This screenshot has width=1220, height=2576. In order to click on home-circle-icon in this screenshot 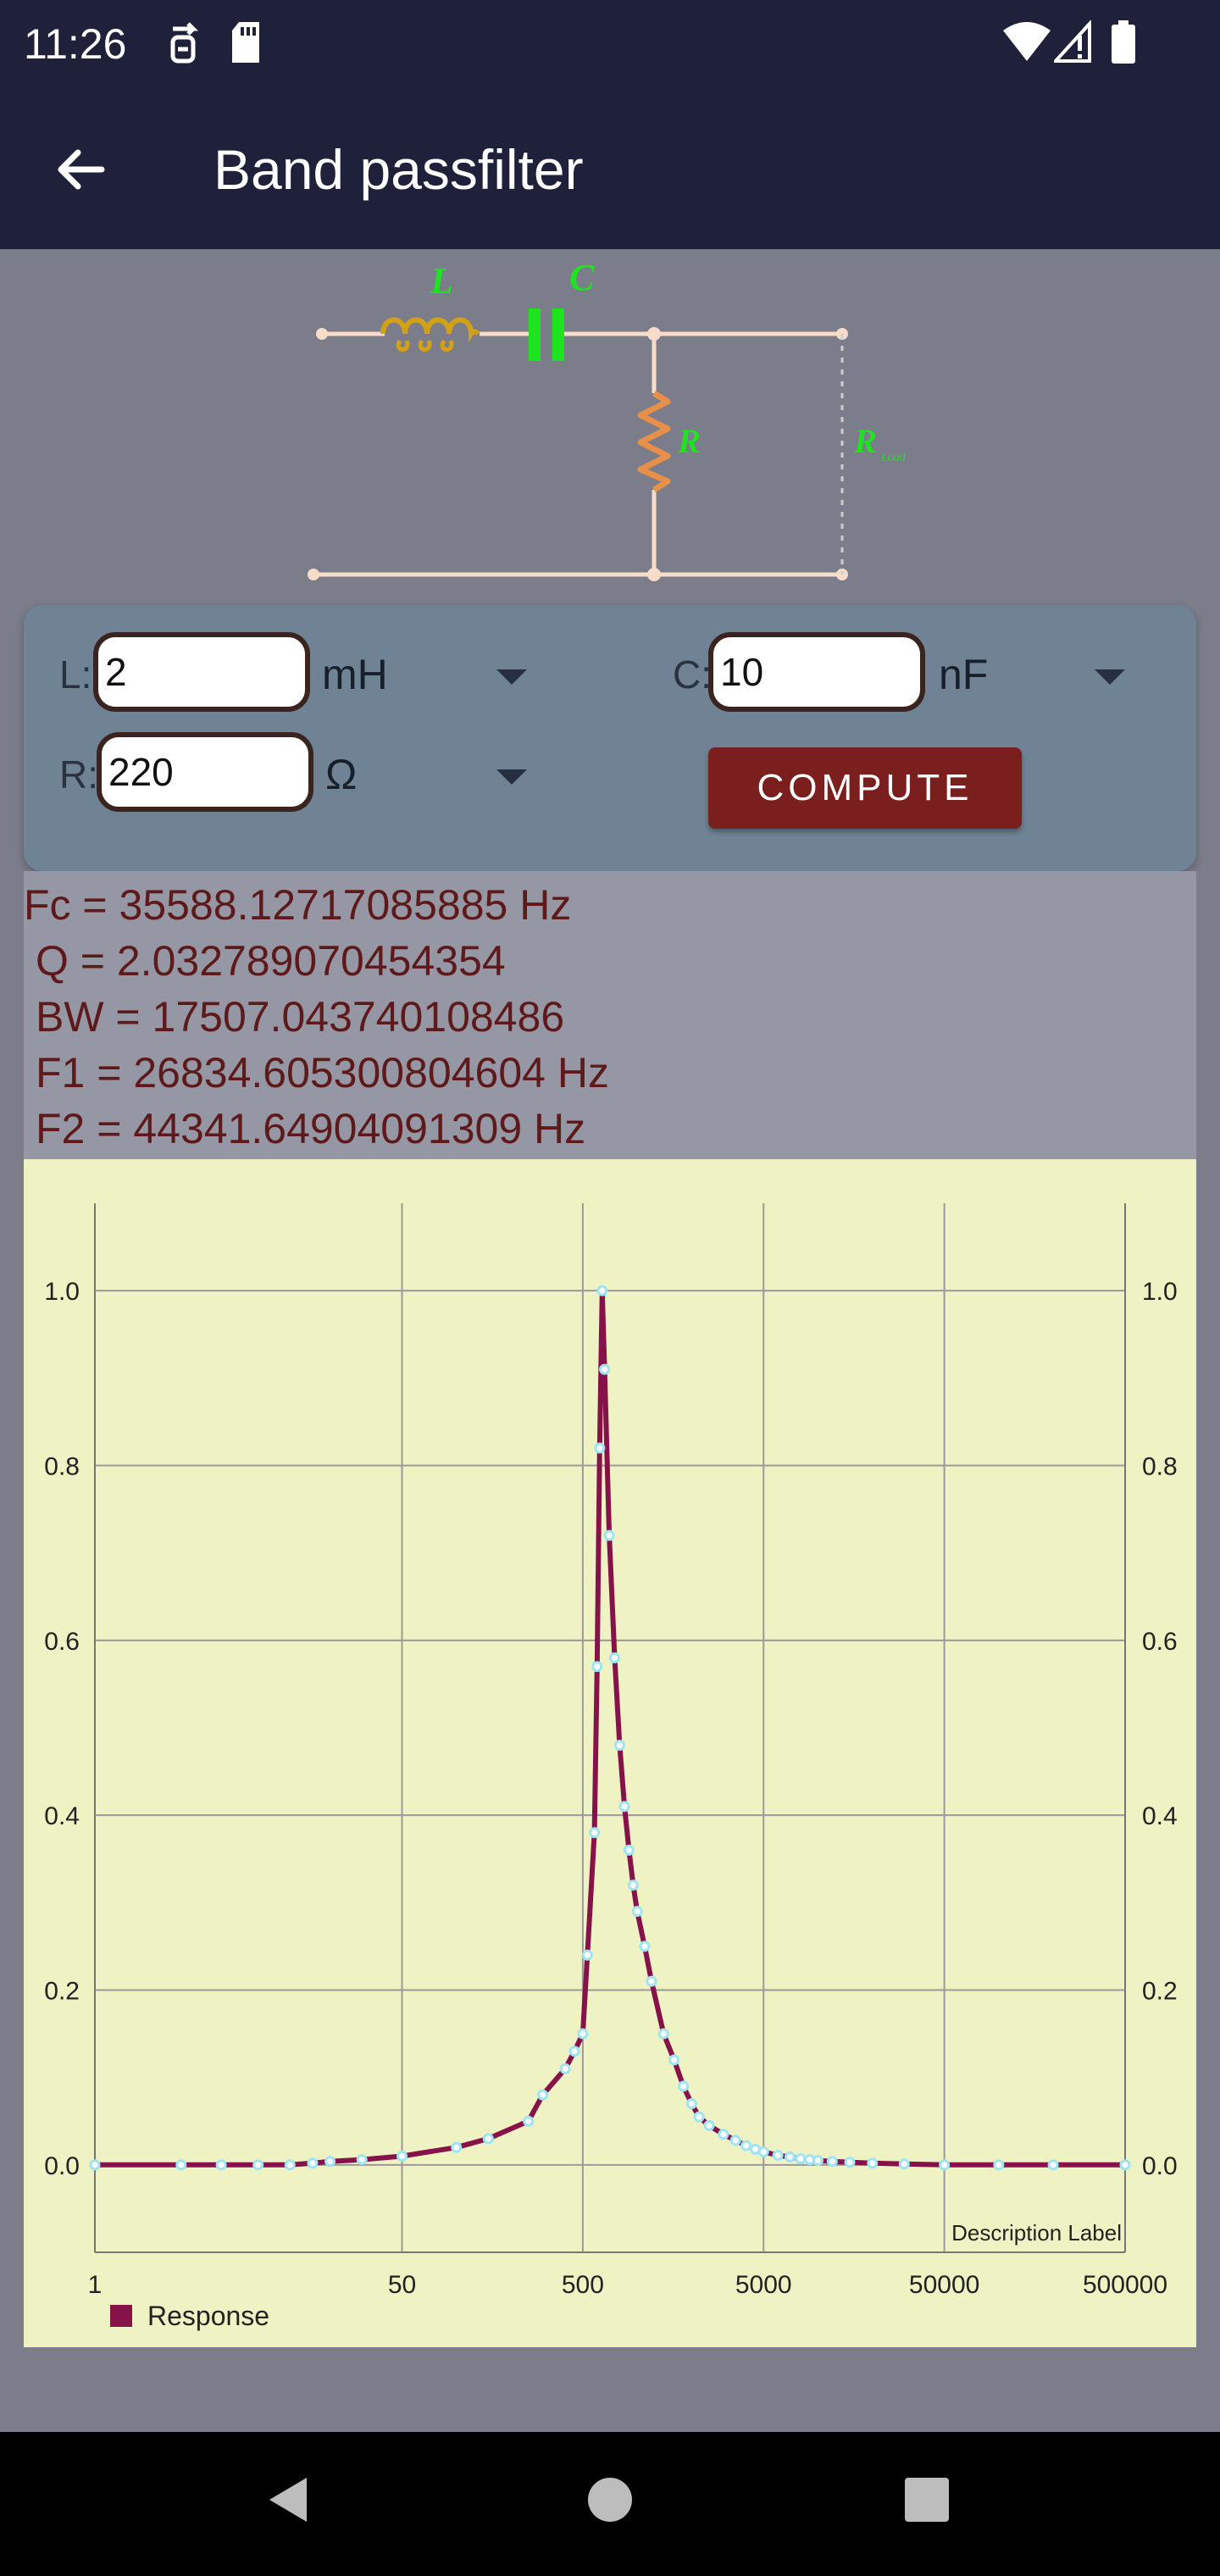, I will do `click(610, 2499)`.